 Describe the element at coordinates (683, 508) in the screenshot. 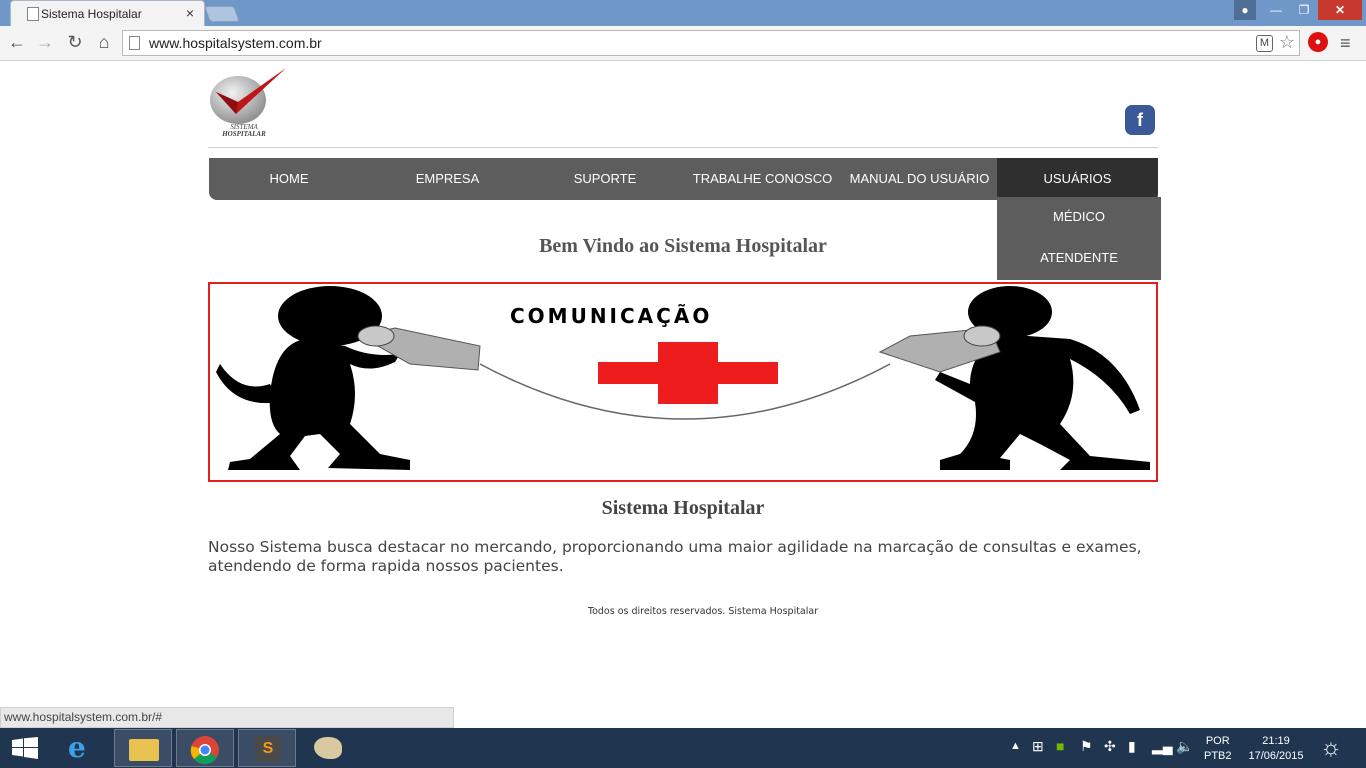

I see `section-title: Sistema Hospitalar` at that location.